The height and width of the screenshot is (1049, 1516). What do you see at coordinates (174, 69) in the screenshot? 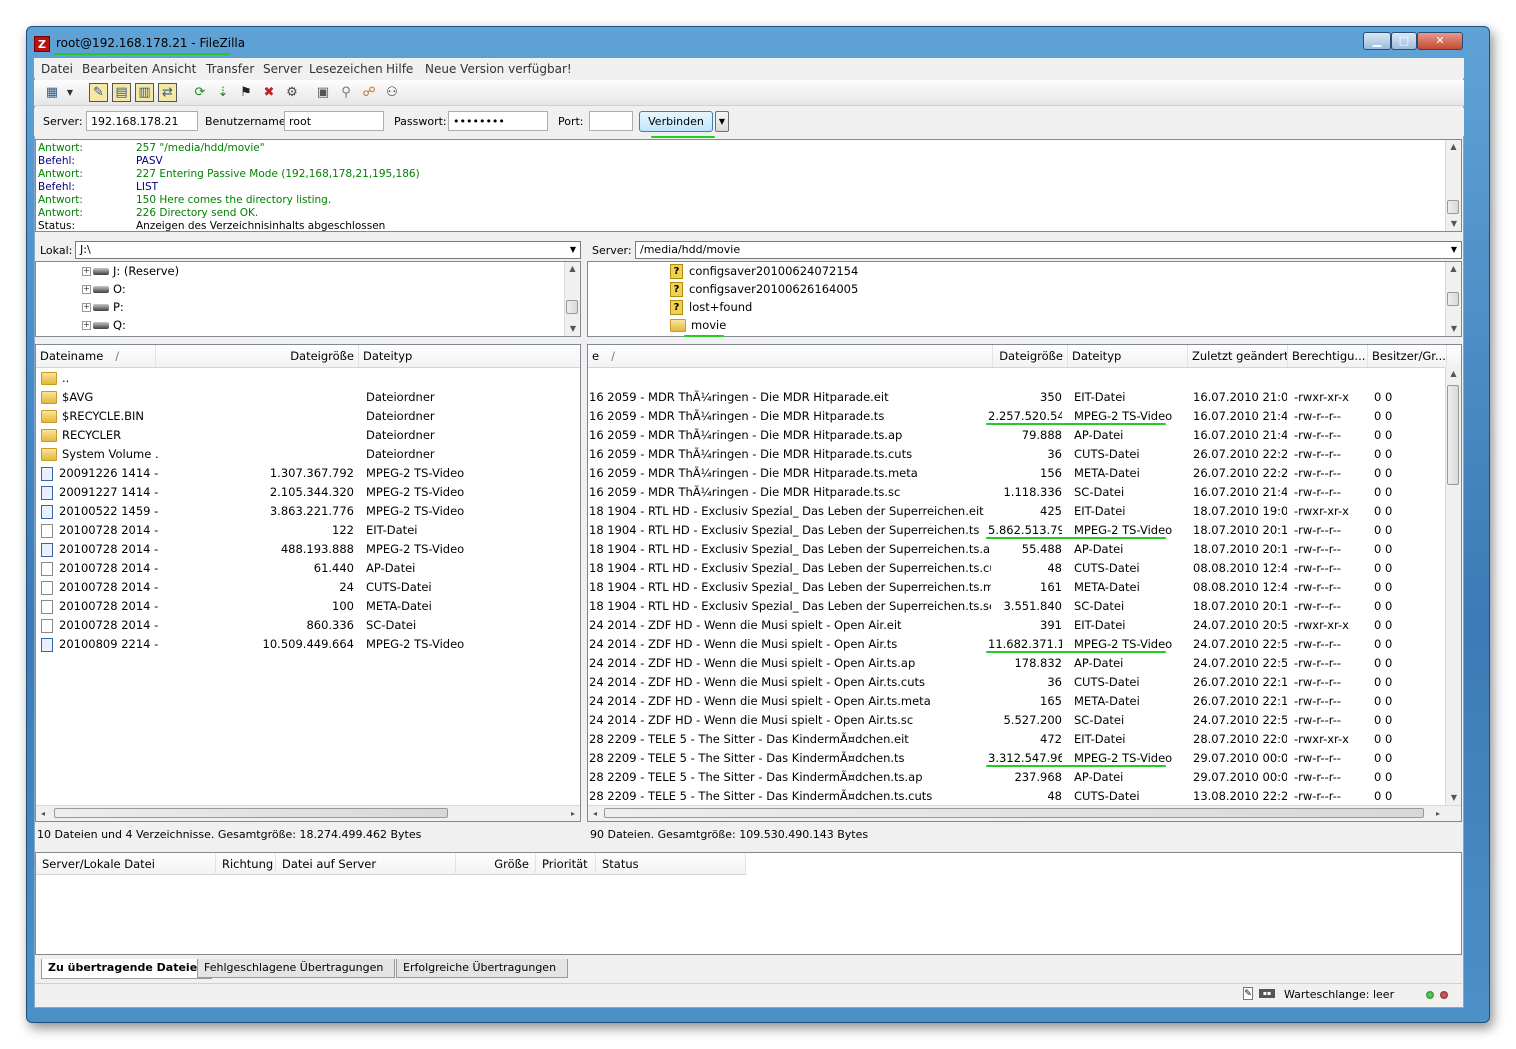
I see `menu-ansicht: Ansicht` at bounding box center [174, 69].